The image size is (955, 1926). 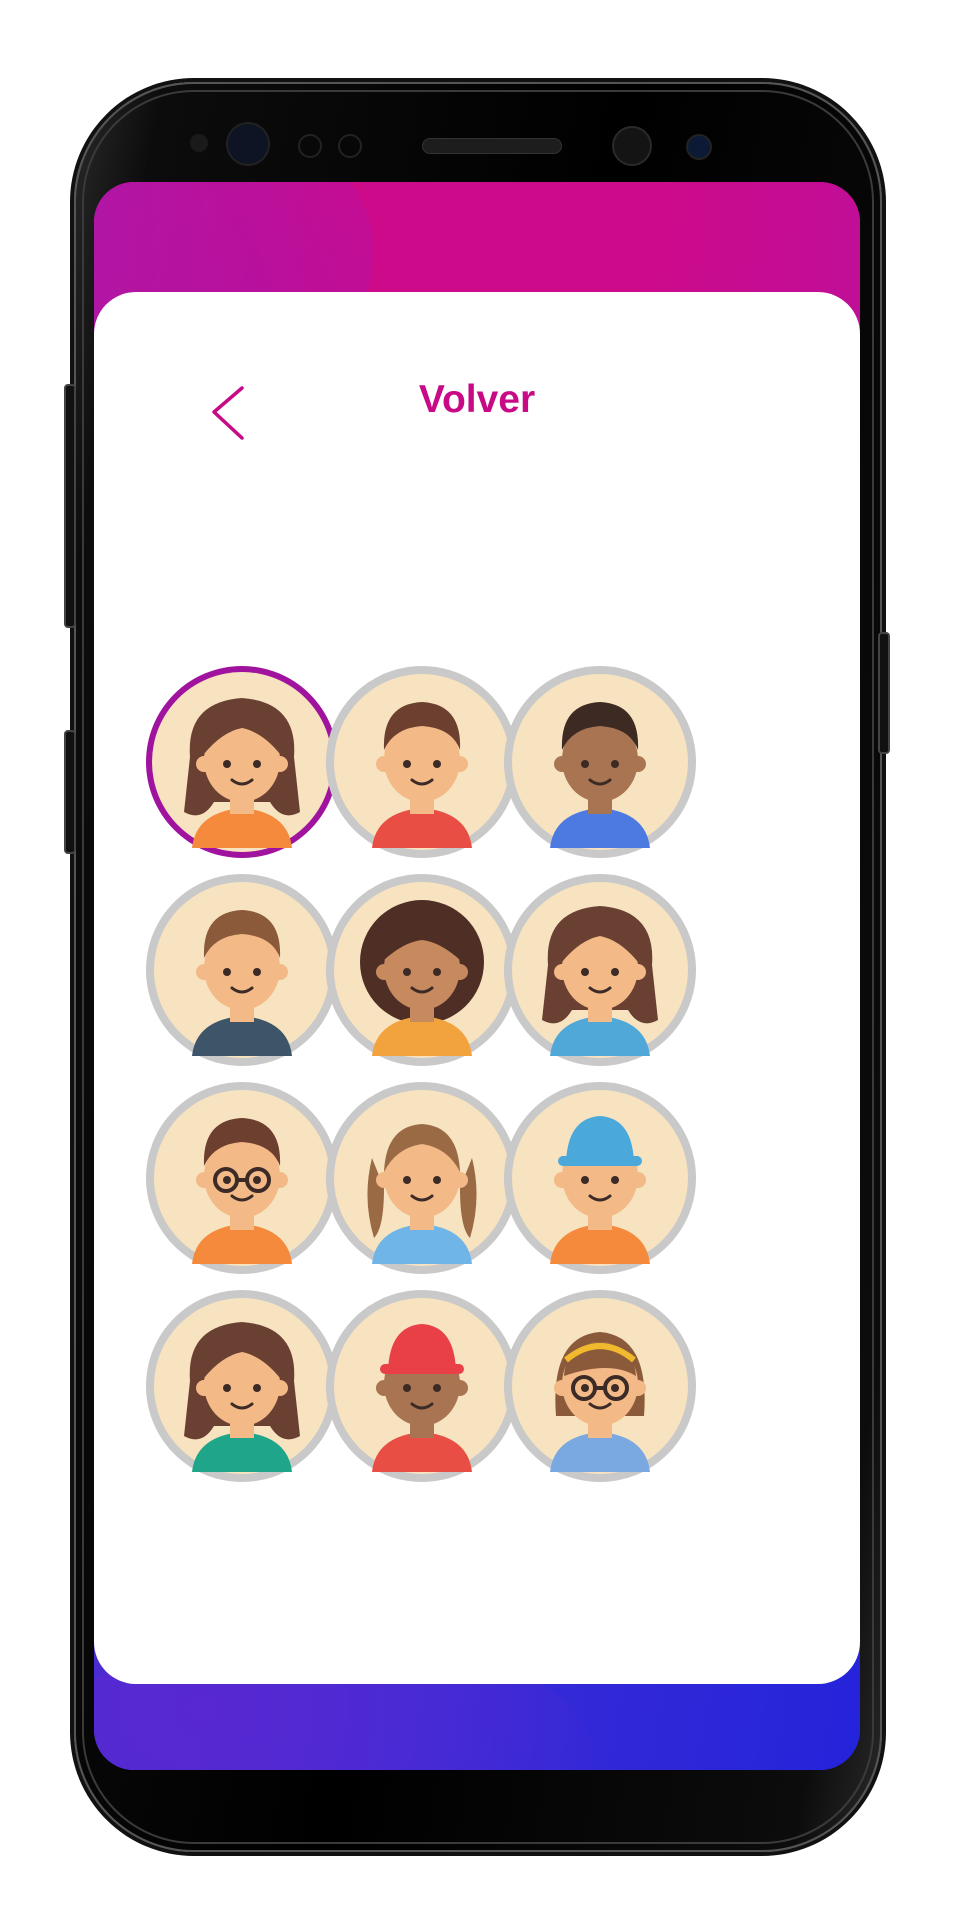 What do you see at coordinates (492, 146) in the screenshot?
I see `speaker-grille` at bounding box center [492, 146].